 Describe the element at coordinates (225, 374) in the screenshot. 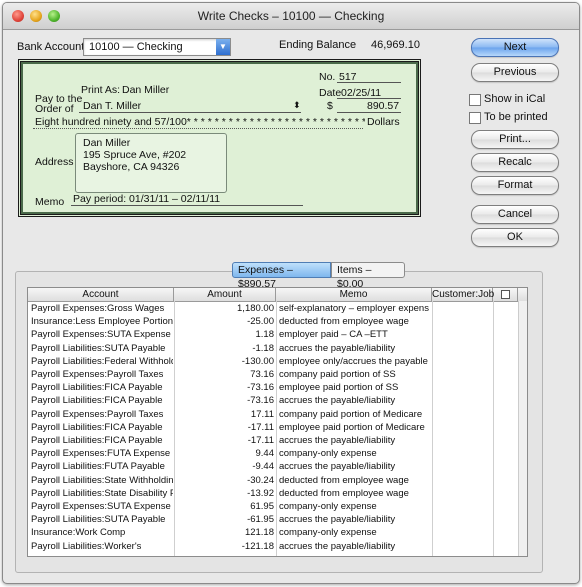

I see `amount-cell: 73.16` at that location.